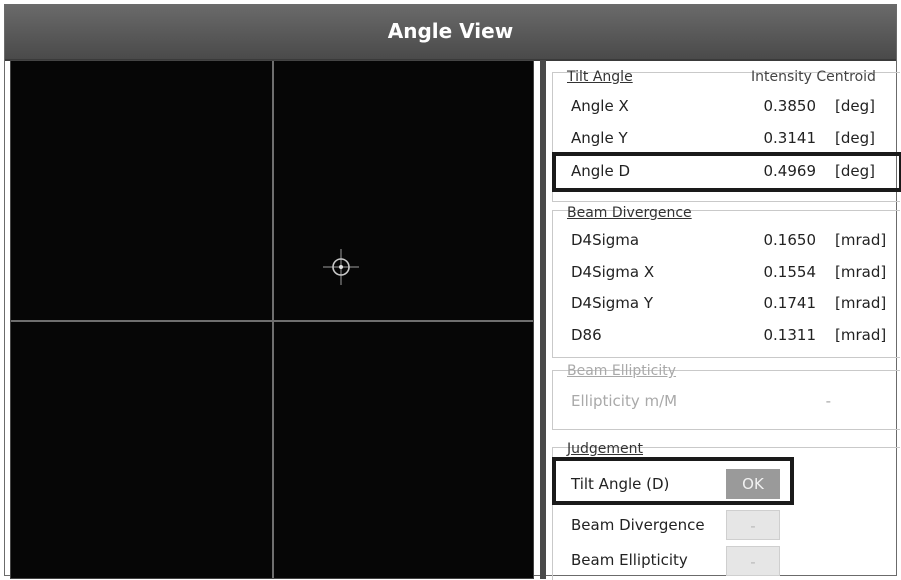 The height and width of the screenshot is (580, 901). What do you see at coordinates (813, 77) in the screenshot?
I see `tilt-angle-method: Intensity Centroid` at bounding box center [813, 77].